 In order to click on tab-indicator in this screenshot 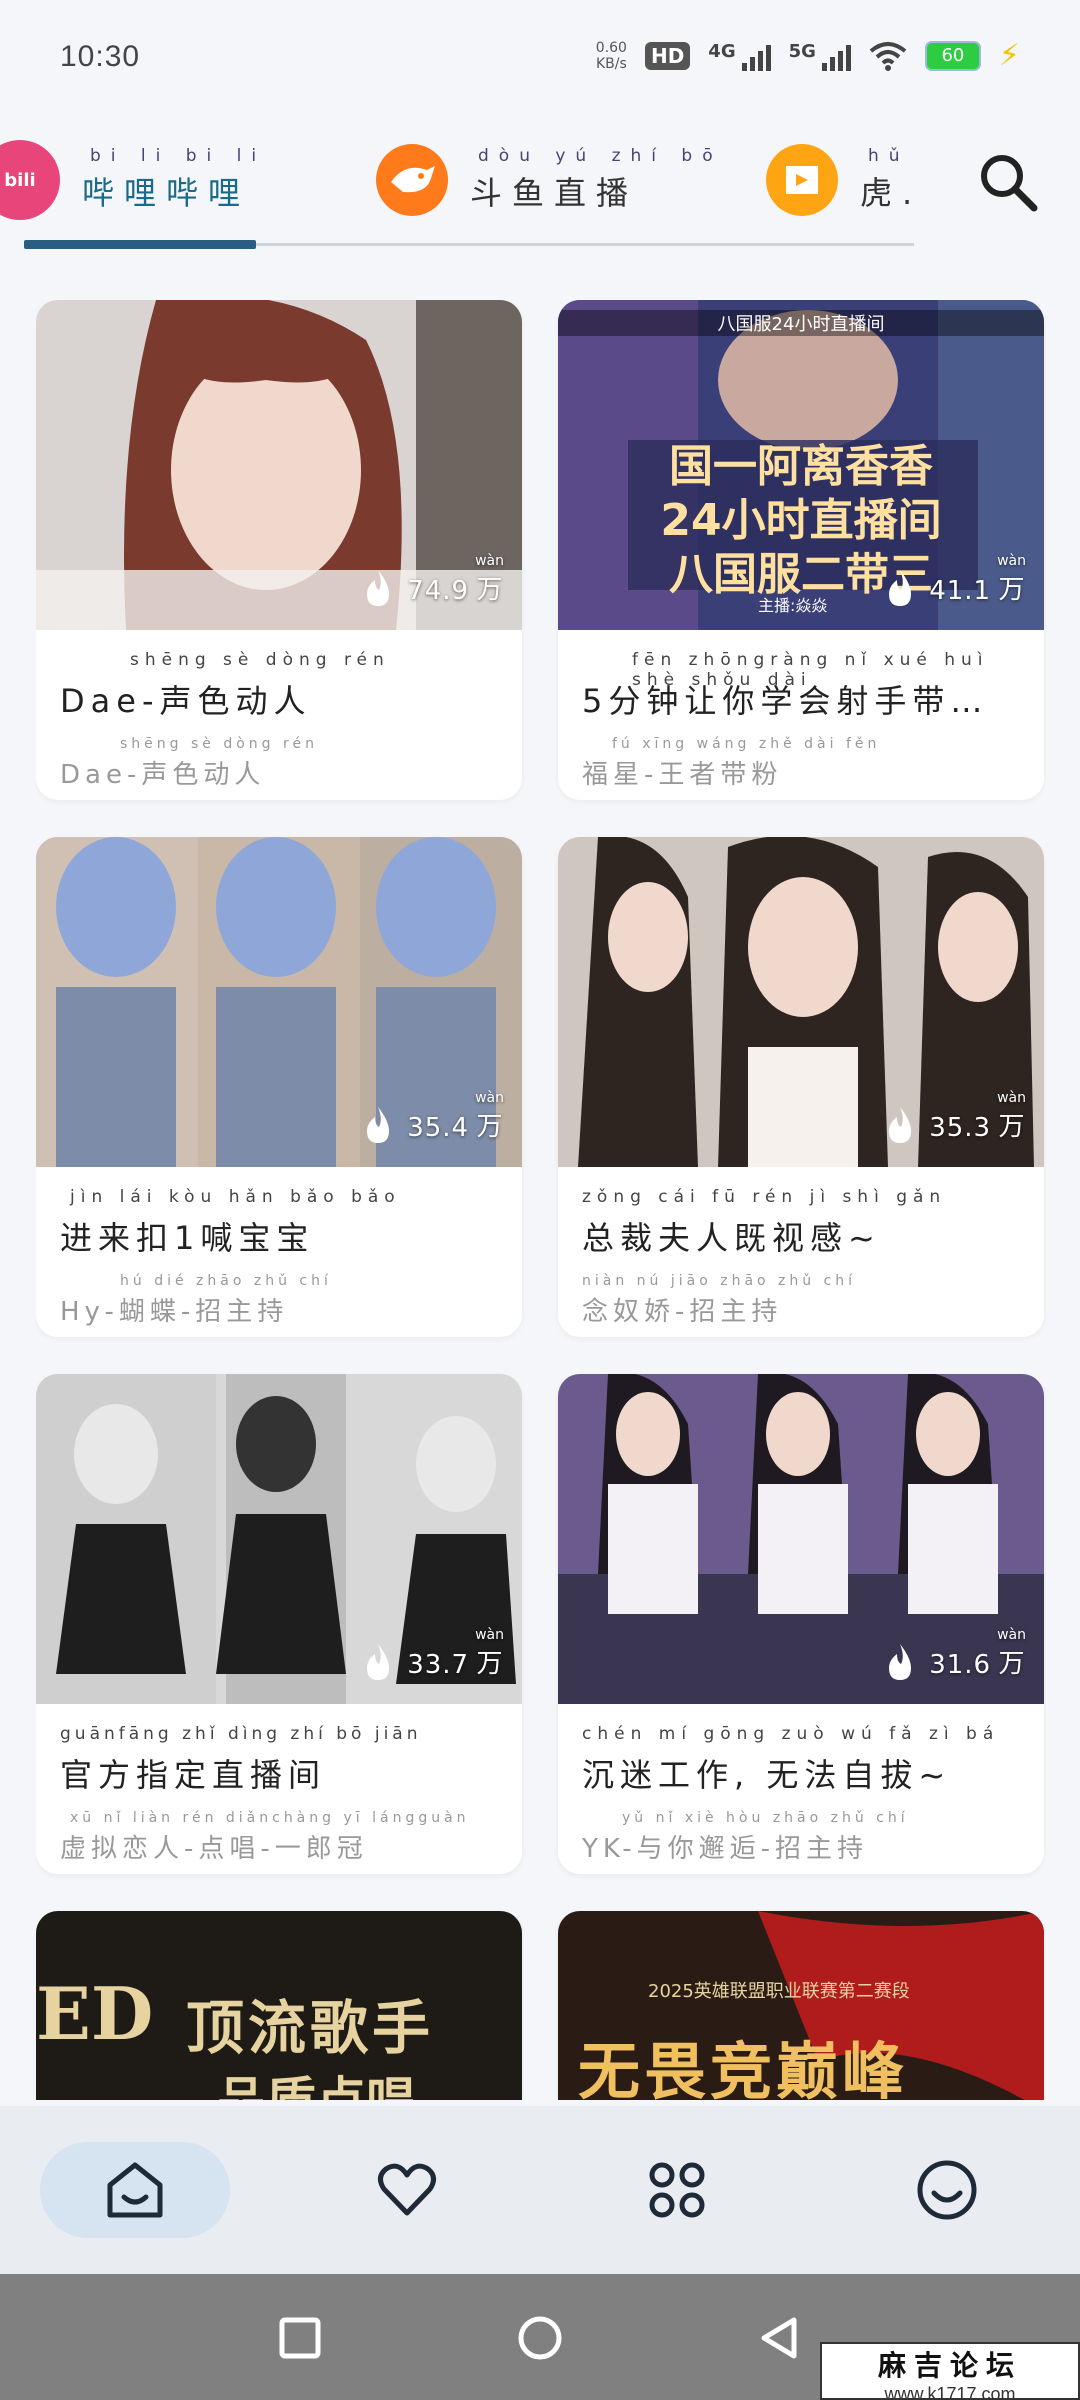, I will do `click(140, 244)`.